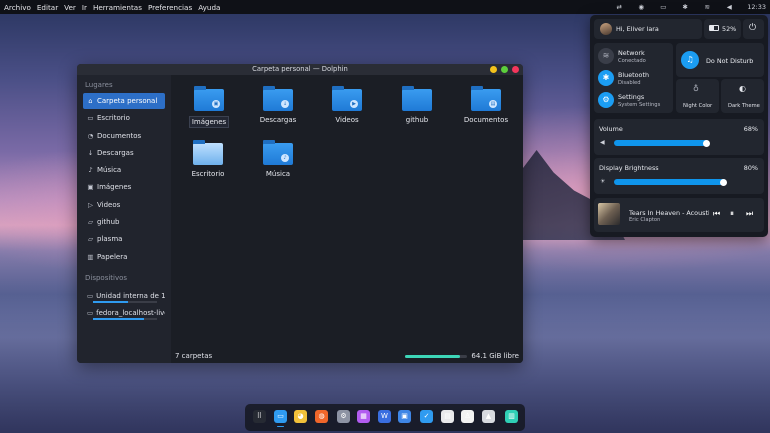 The height and width of the screenshot is (433, 770). I want to click on volume-slider, so click(684, 143).